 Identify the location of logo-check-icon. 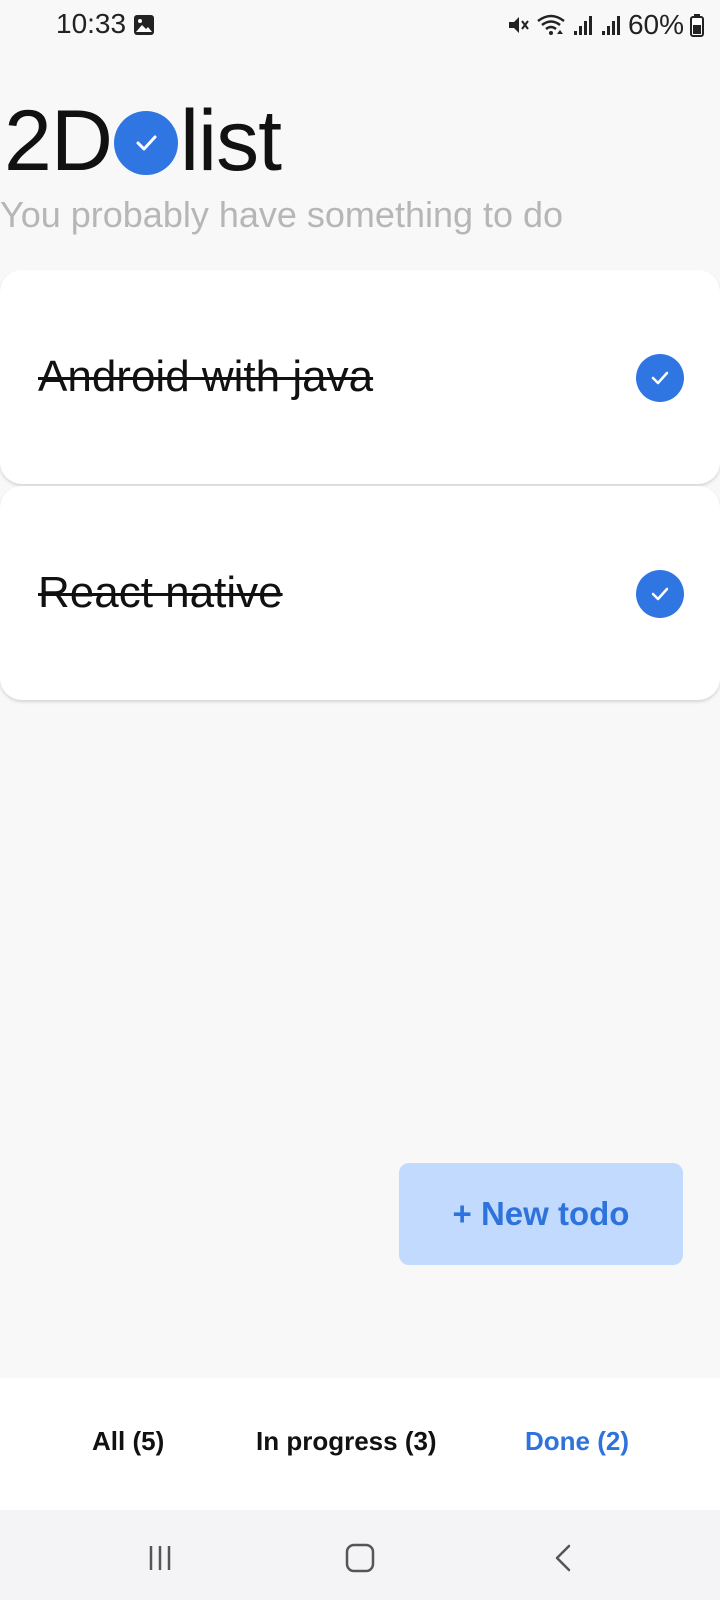
(145, 143).